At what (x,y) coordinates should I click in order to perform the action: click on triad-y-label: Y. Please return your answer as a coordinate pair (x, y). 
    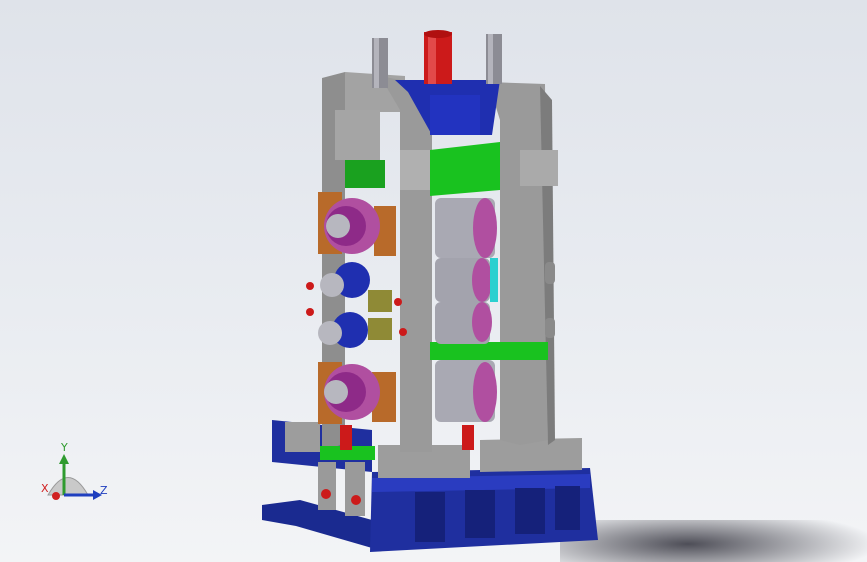
    Looking at the image, I should click on (64, 447).